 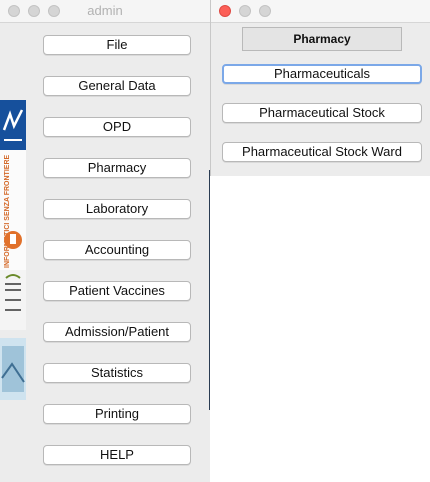 I want to click on general-data-button: General Data, so click(x=117, y=86).